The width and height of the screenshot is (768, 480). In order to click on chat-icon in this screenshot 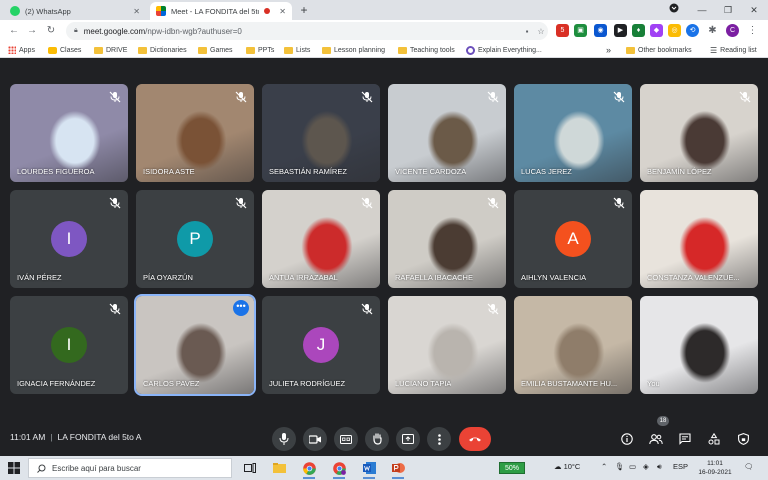, I will do `click(685, 439)`.